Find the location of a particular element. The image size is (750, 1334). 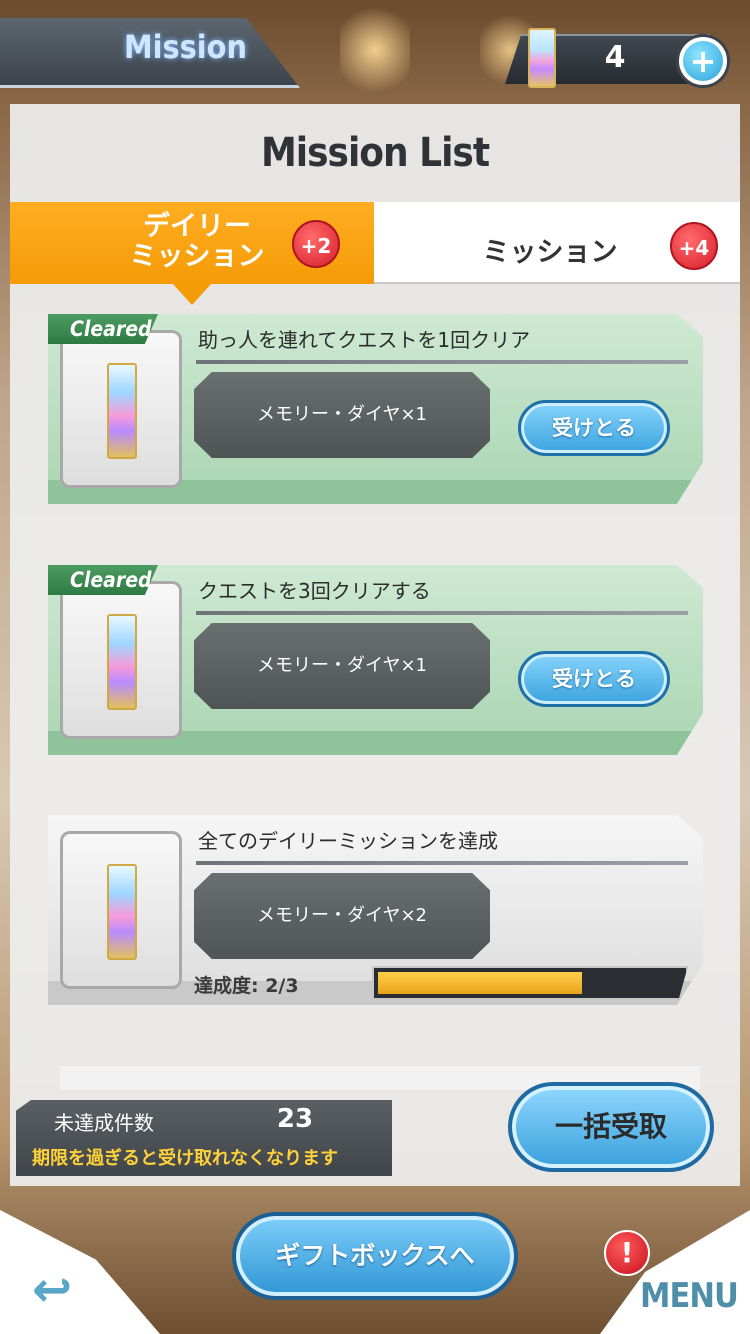

bulk-receive-button: 一括受取 is located at coordinates (611, 1127).